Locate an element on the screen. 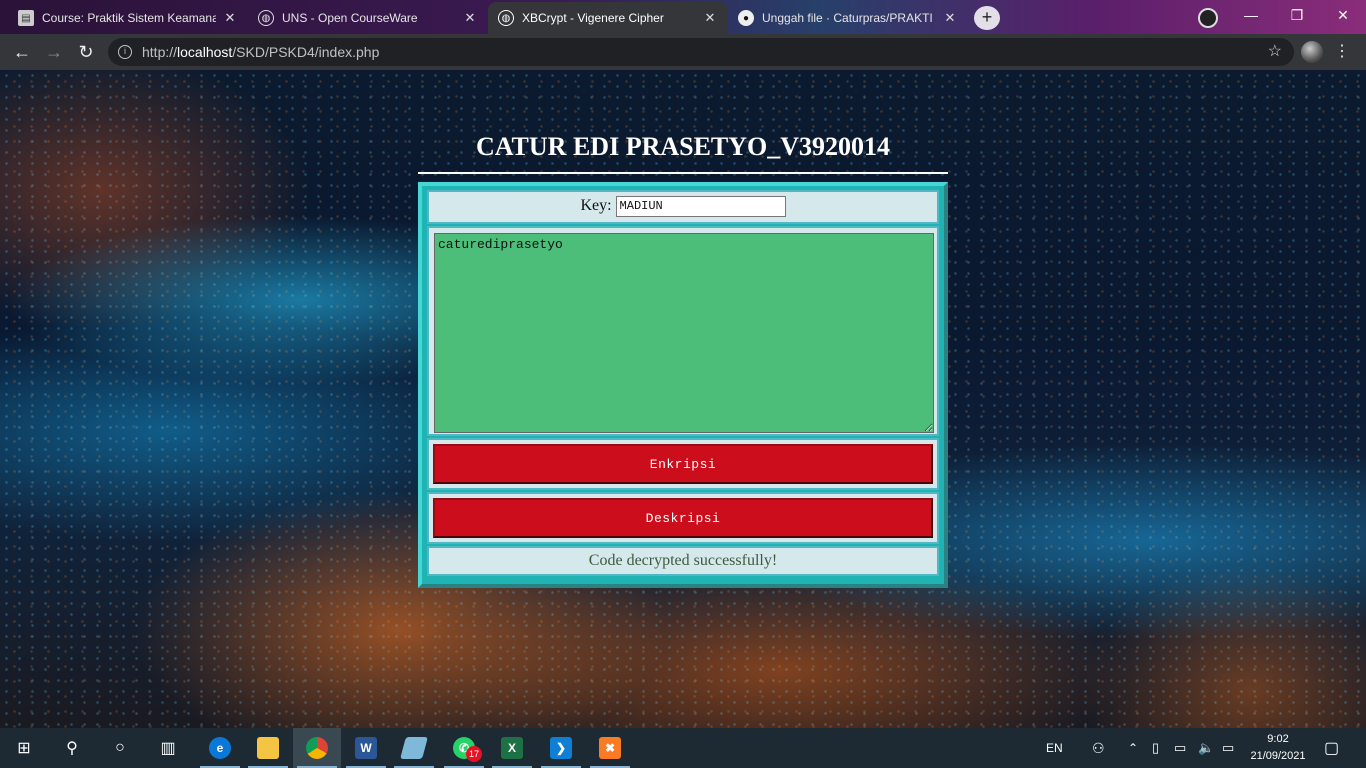 The image size is (1366, 768). forward-arrow-icon: → is located at coordinates (54, 52).